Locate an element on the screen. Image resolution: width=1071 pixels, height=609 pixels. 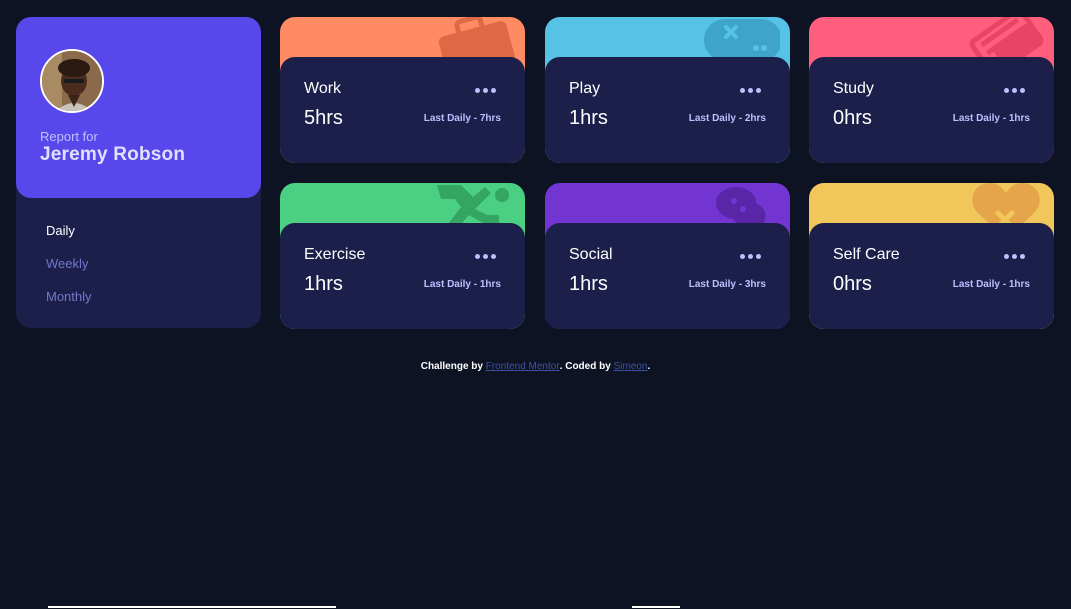
timeframe-weekly: Weekly is located at coordinates (69, 272).